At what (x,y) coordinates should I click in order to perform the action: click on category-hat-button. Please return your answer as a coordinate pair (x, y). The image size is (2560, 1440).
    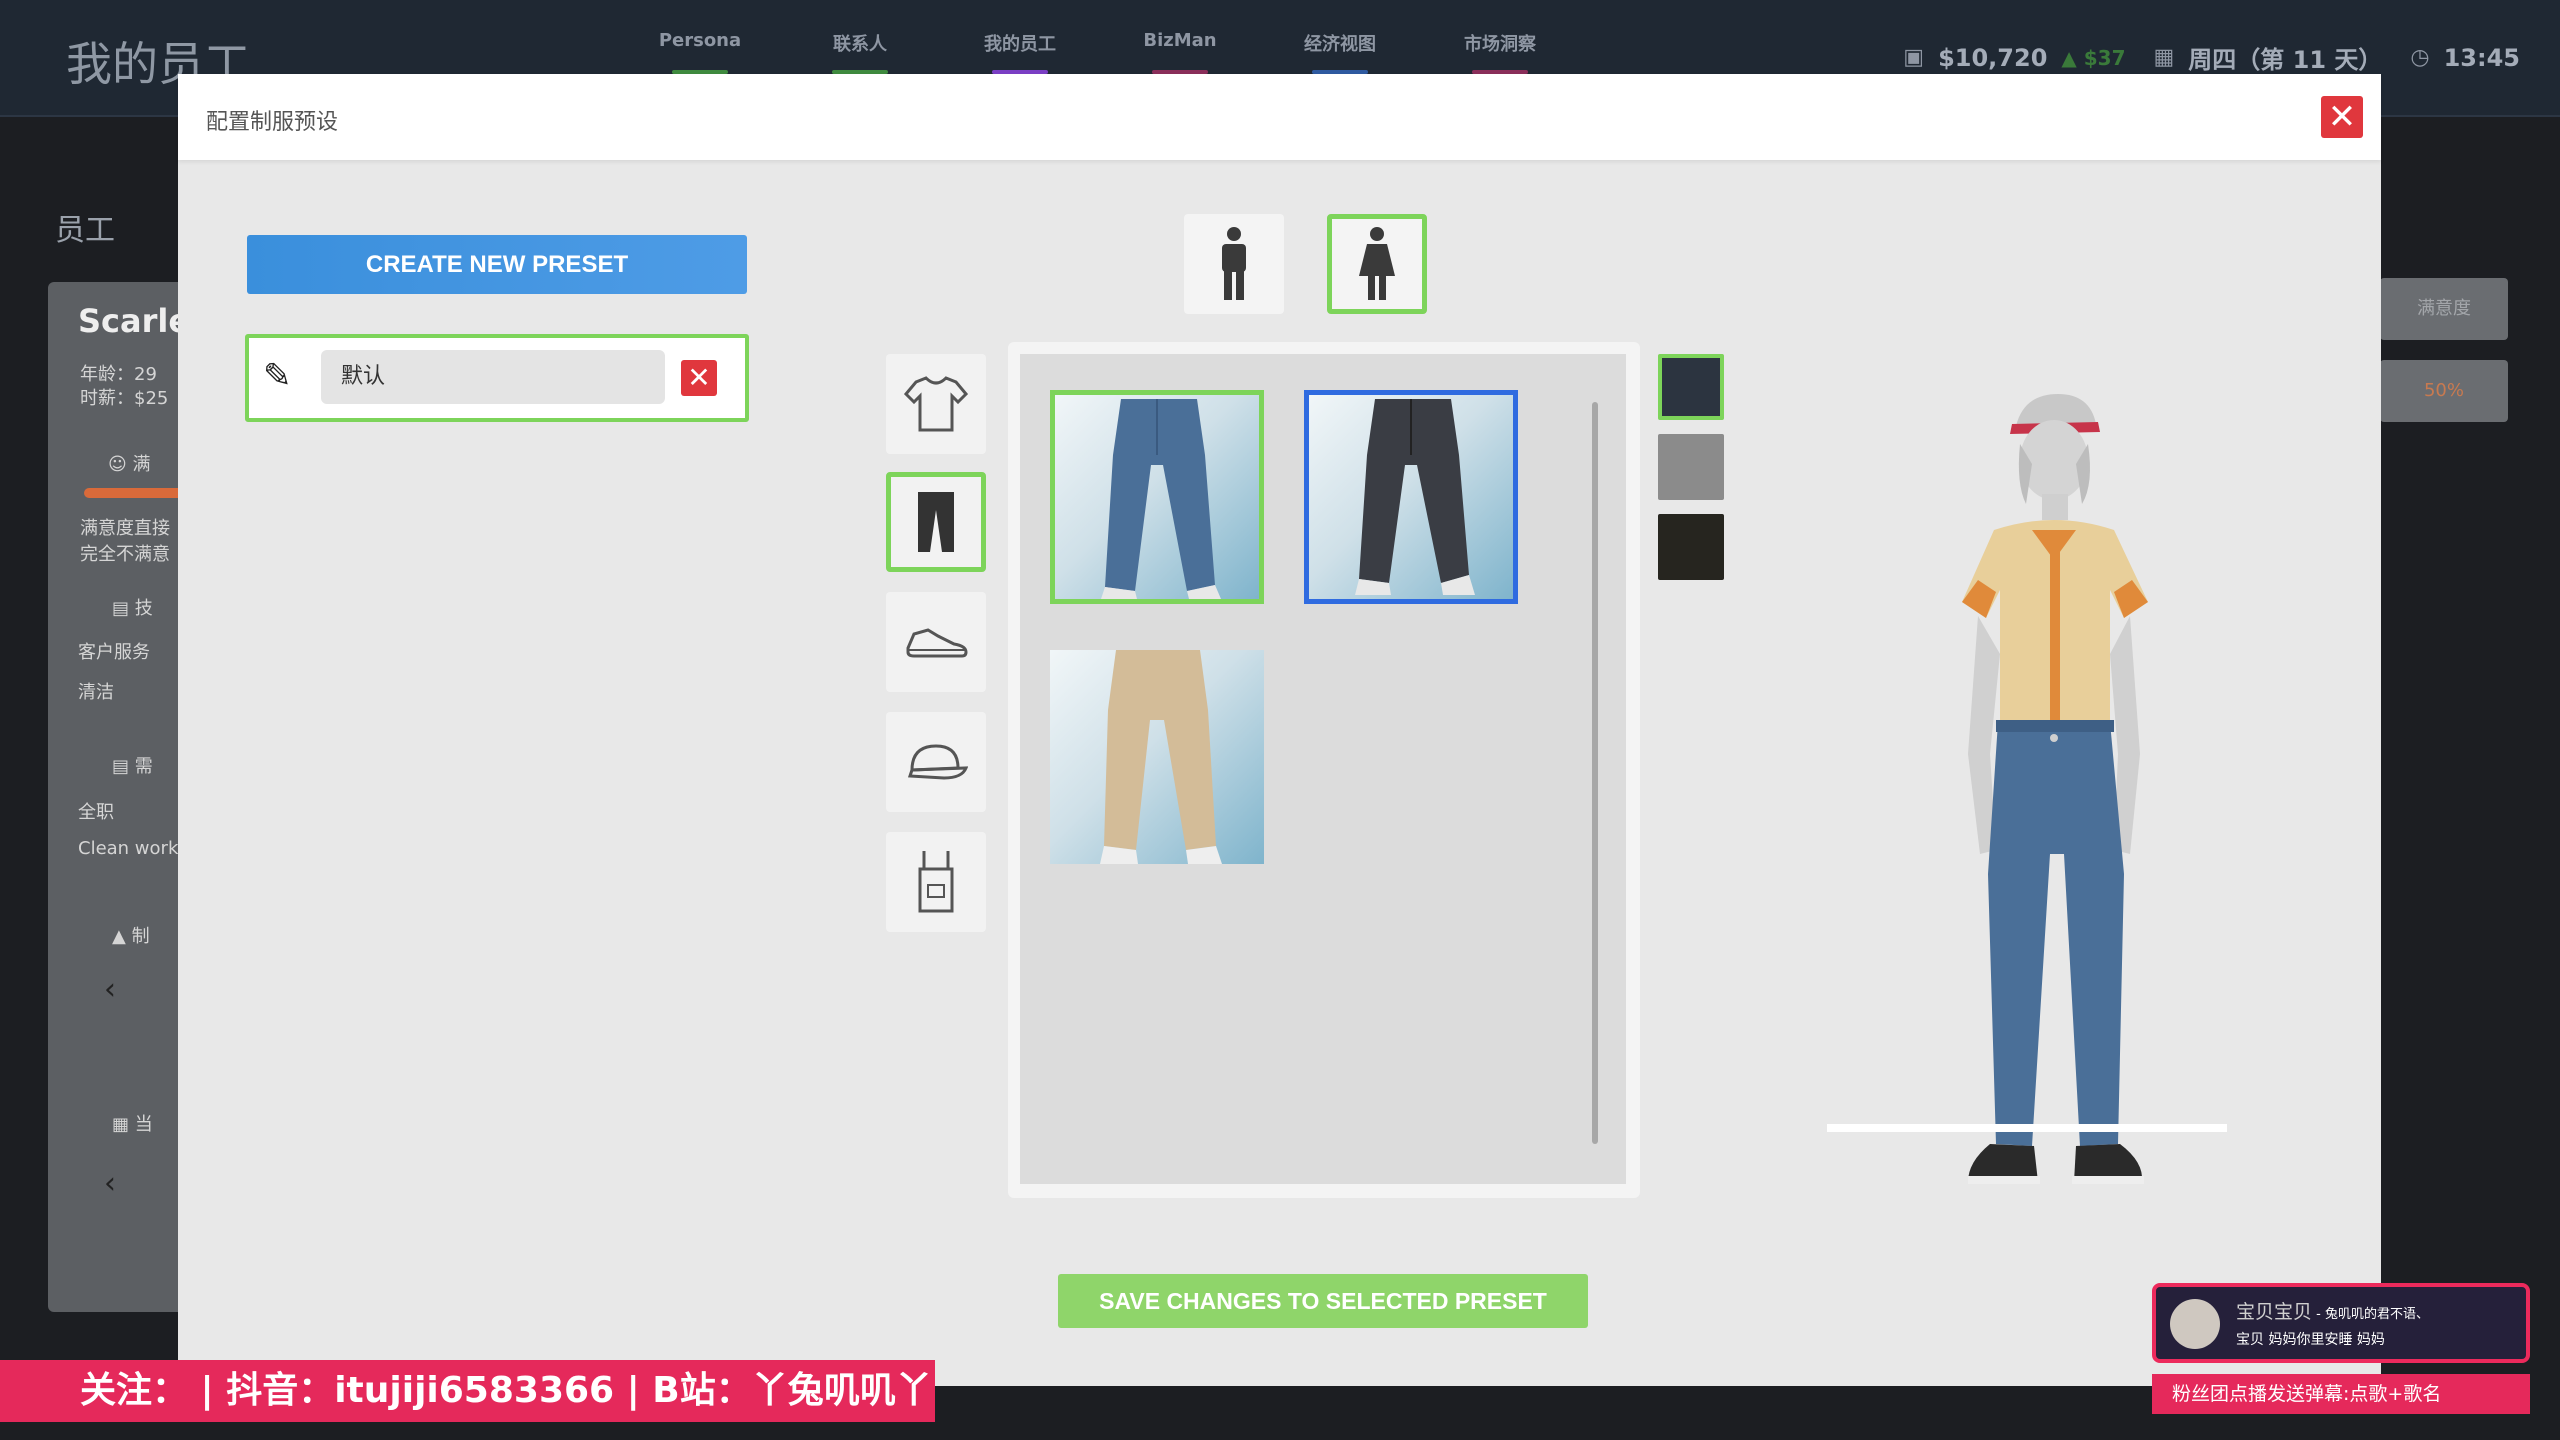
    Looking at the image, I should click on (936, 762).